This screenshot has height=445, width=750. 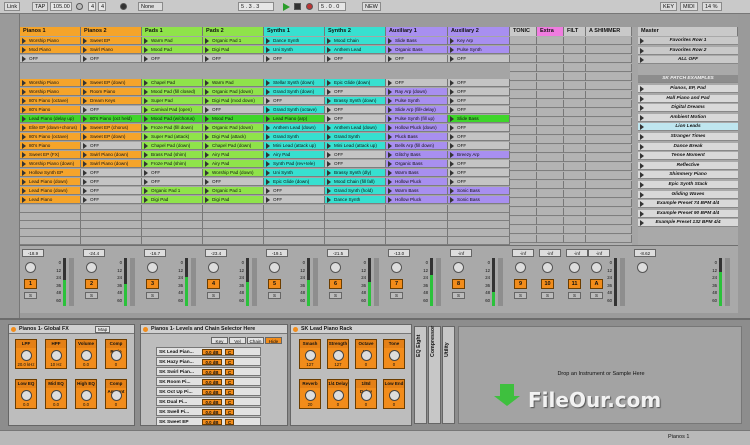 What do you see at coordinates (233, 164) in the screenshot?
I see `clip-slot: Airy Pad` at bounding box center [233, 164].